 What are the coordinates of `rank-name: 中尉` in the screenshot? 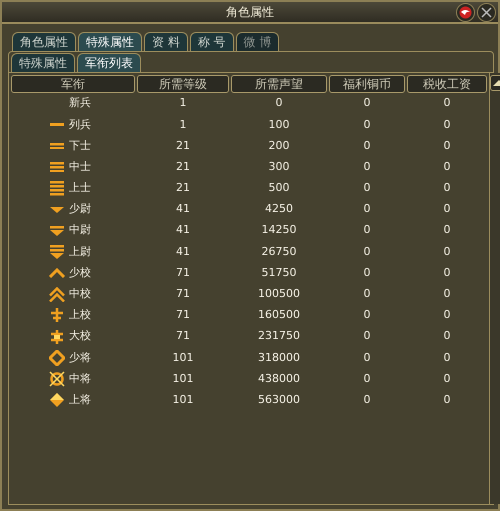 It's located at (80, 230).